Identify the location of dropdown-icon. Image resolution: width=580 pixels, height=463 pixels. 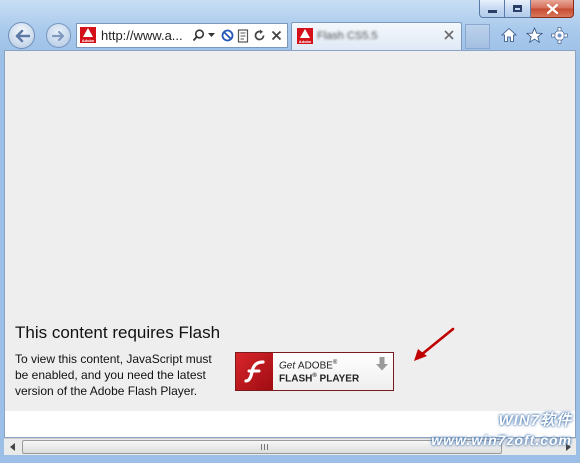
(211, 35).